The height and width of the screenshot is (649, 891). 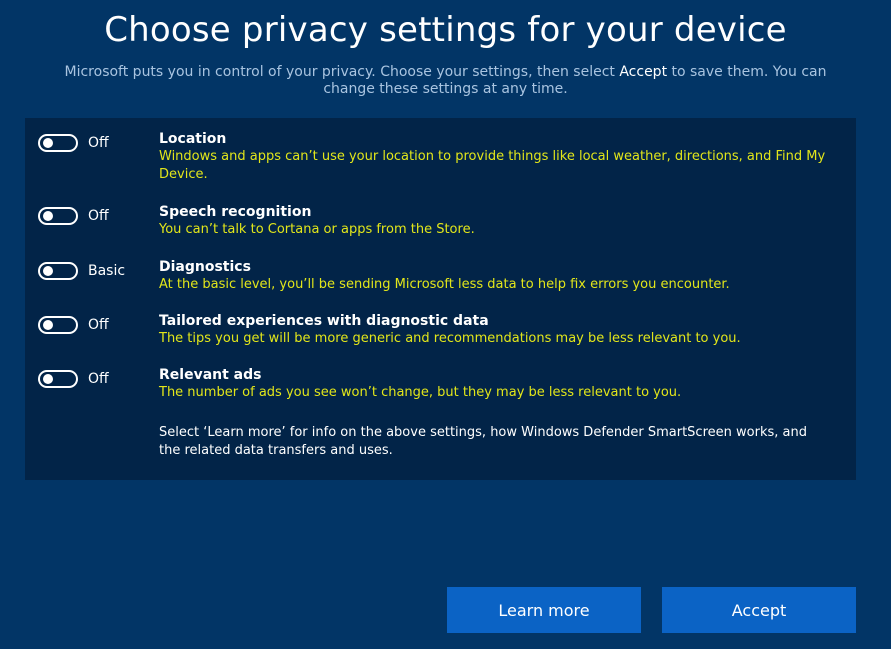 What do you see at coordinates (210, 375) in the screenshot?
I see `ads-title: Relevant ads` at bounding box center [210, 375].